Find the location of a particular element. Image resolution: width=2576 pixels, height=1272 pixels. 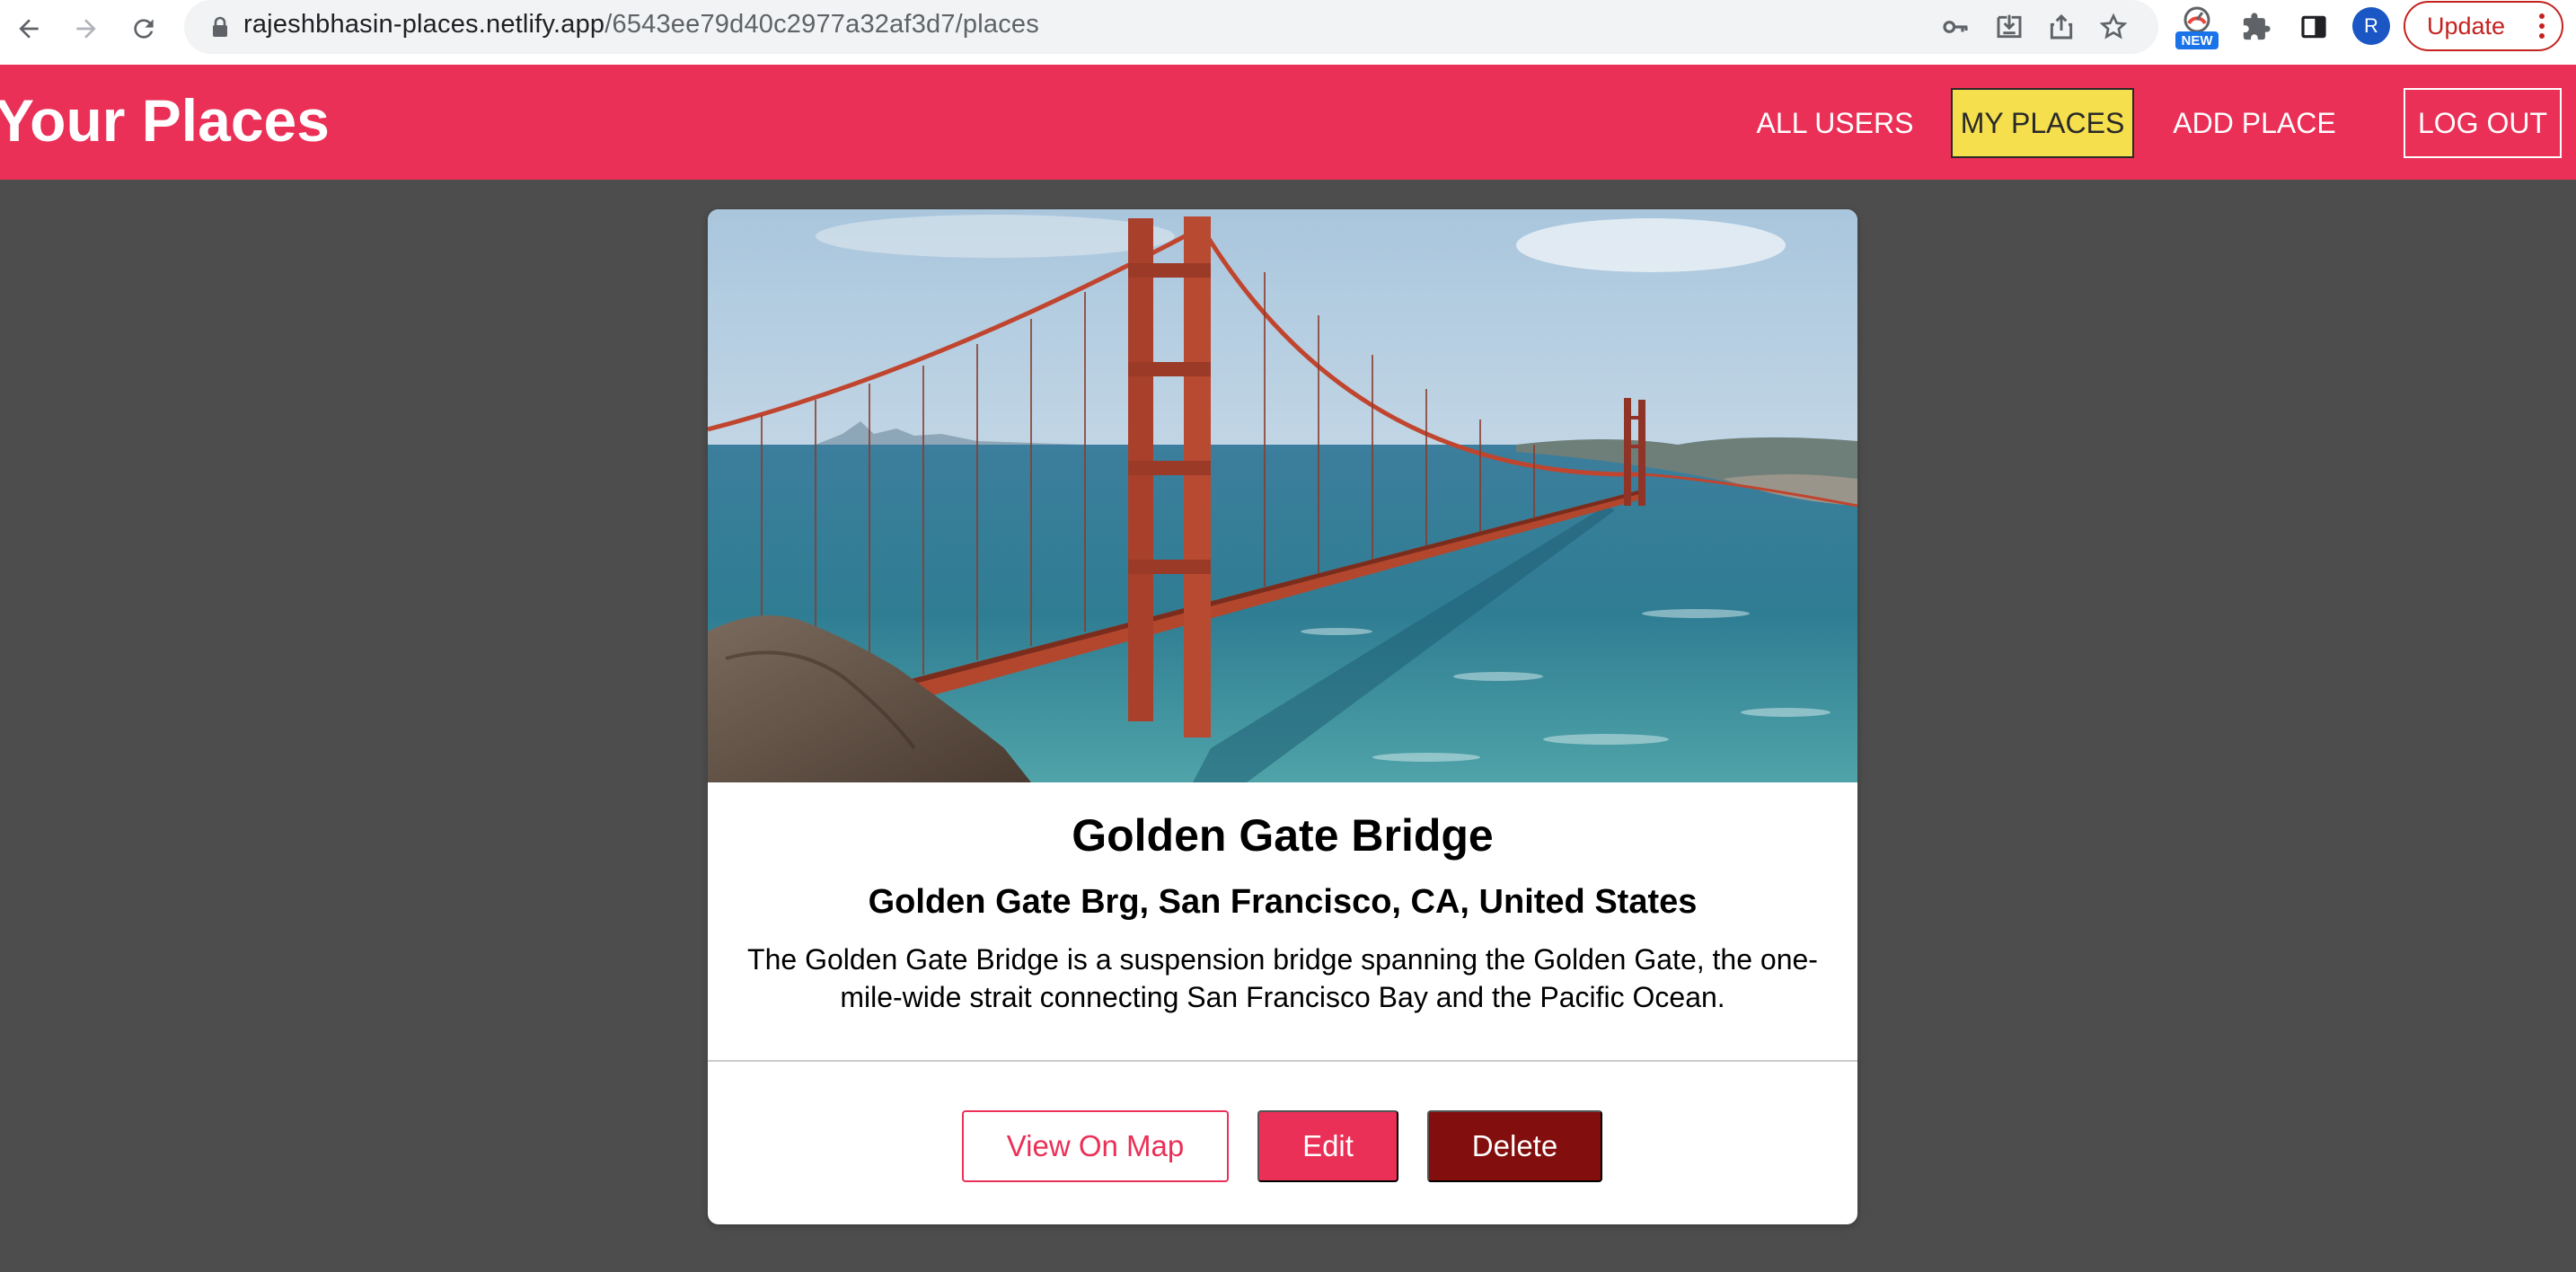

url-host: rajeshbhasin-places.netlify.app is located at coordinates (424, 25).